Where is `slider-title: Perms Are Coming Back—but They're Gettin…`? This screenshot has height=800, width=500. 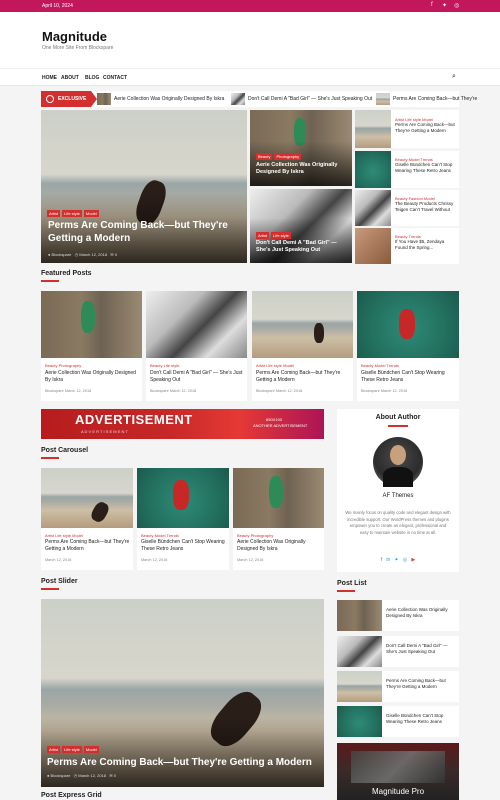 slider-title: Perms Are Coming Back—but They're Gettin… is located at coordinates (185, 762).